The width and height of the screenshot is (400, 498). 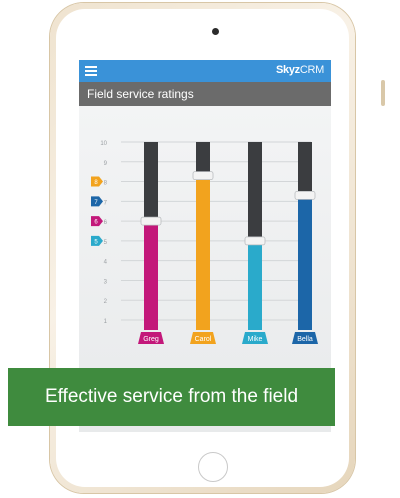 What do you see at coordinates (299, 70) in the screenshot?
I see `brand-logo: SkyzCRM` at bounding box center [299, 70].